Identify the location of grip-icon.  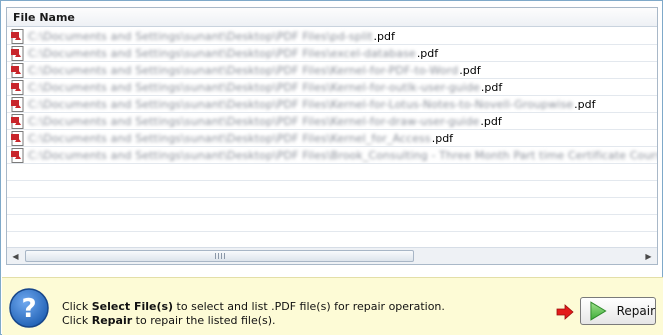
(219, 256).